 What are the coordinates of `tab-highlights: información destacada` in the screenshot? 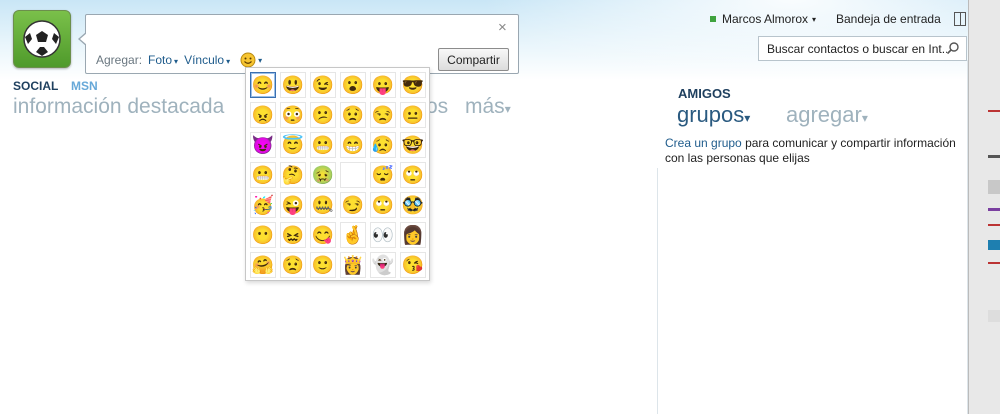 It's located at (118, 107).